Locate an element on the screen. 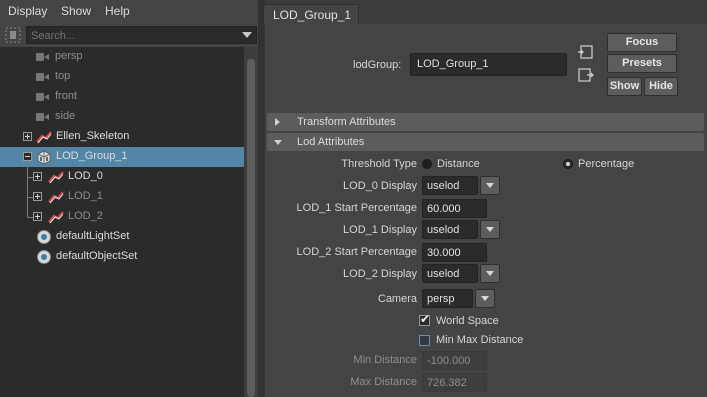 This screenshot has height=397, width=707. outliner-item-label: LOD_0 is located at coordinates (85, 176).